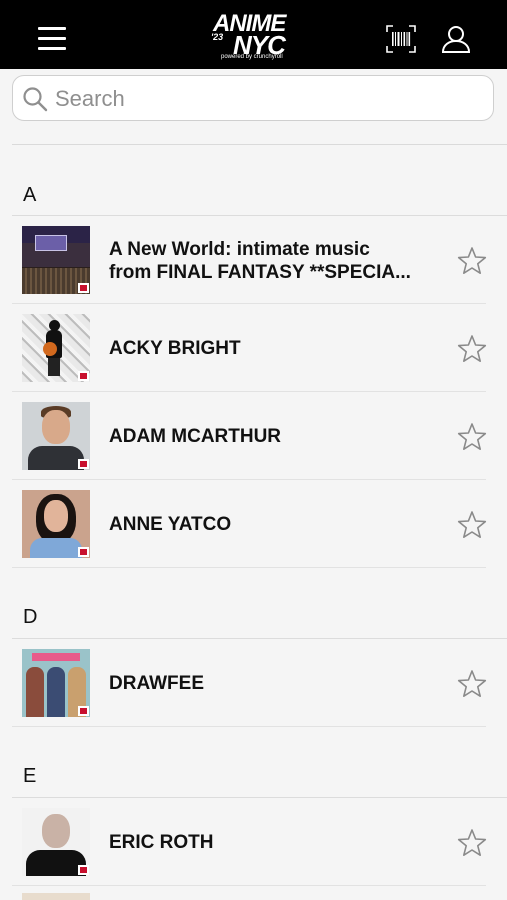  Describe the element at coordinates (30, 617) in the screenshot. I see `section-header-d: D` at that location.